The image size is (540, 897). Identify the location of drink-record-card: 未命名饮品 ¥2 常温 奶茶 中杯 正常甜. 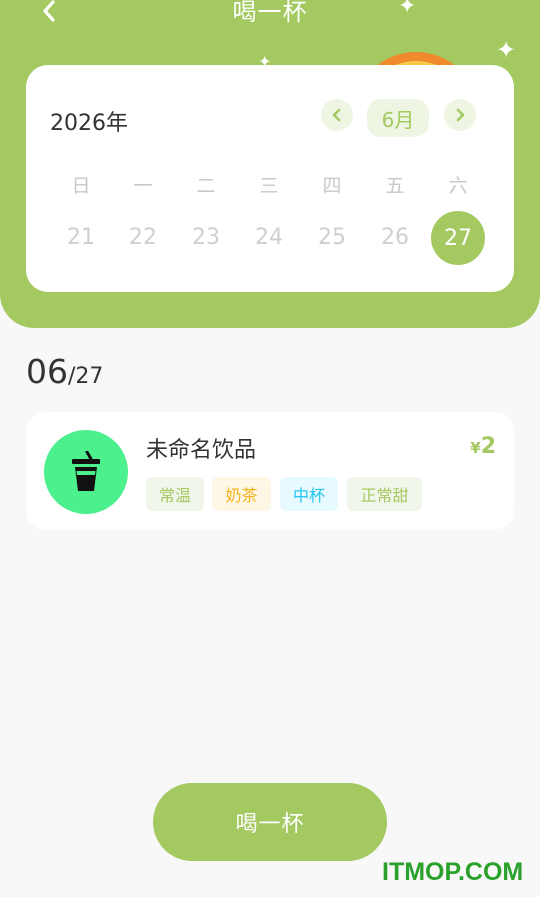
(270, 471).